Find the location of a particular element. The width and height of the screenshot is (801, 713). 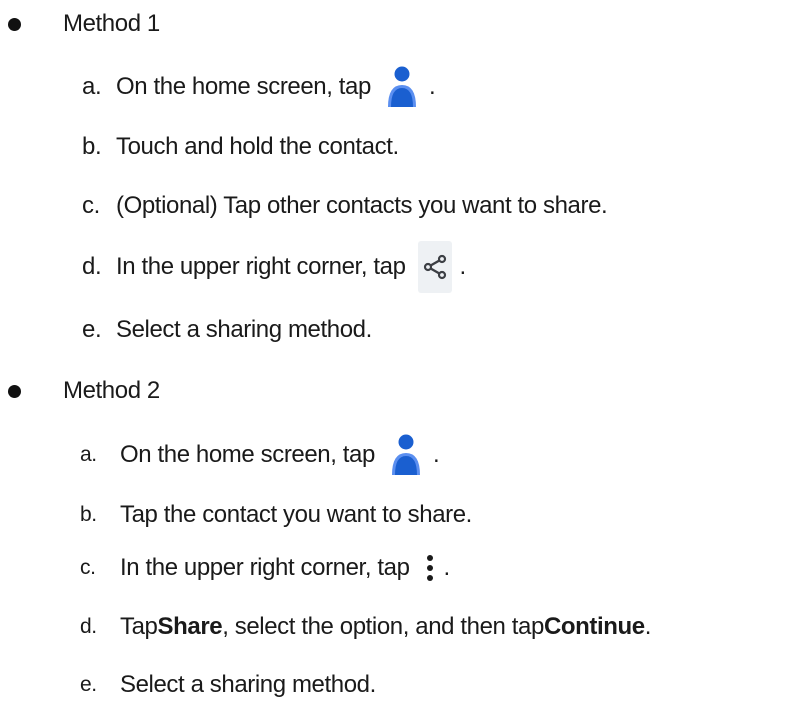

method-2-step-c: c. In the upper right corner, tap . is located at coordinates (265, 568).